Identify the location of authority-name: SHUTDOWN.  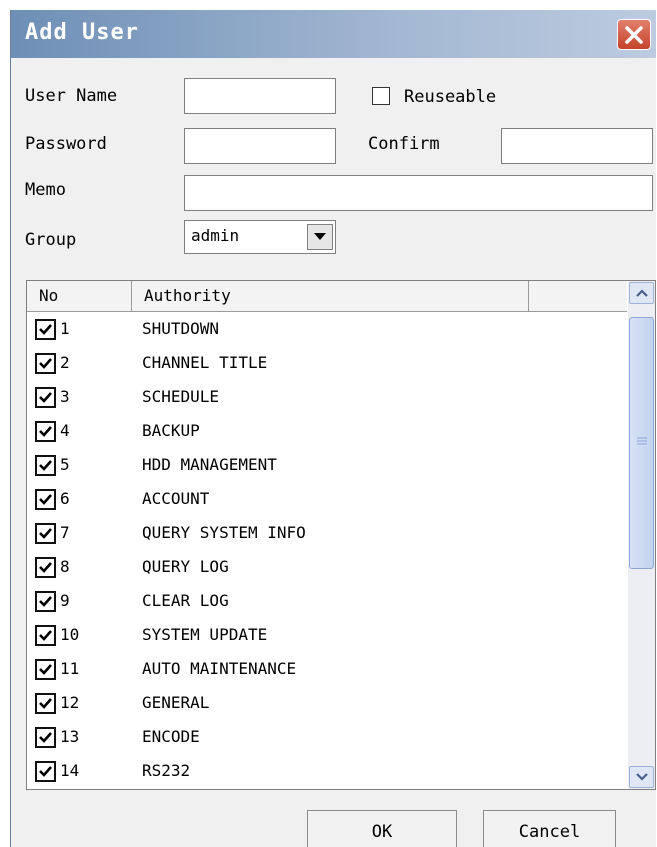
(181, 328).